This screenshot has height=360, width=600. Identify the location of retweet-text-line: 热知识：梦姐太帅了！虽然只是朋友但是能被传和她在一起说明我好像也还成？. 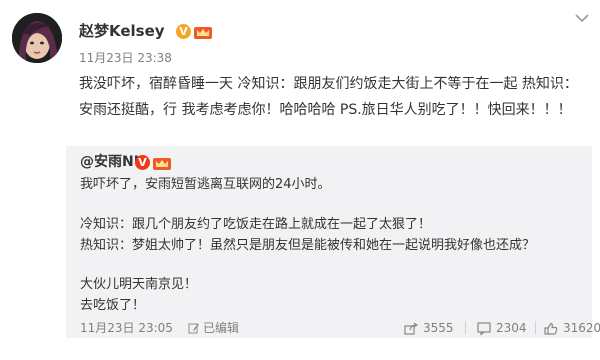
(308, 245).